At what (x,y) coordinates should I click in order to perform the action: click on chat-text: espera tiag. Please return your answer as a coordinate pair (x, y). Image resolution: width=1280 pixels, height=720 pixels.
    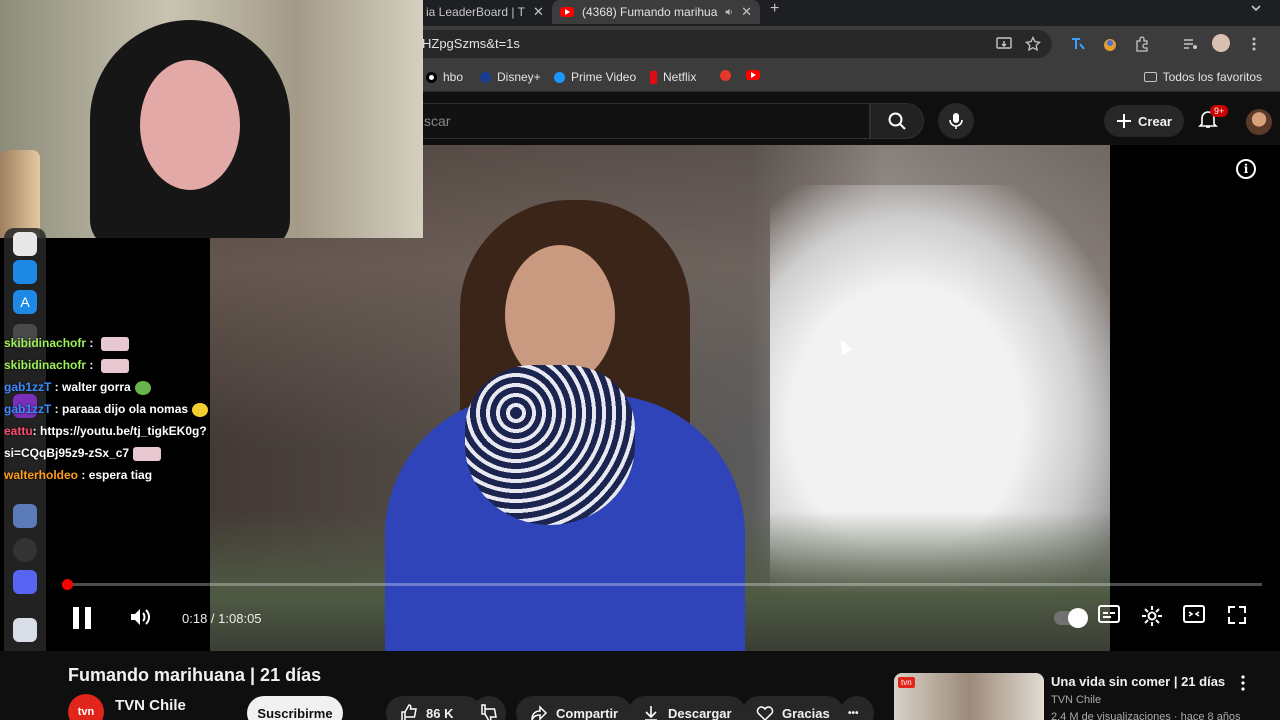
    Looking at the image, I should click on (120, 475).